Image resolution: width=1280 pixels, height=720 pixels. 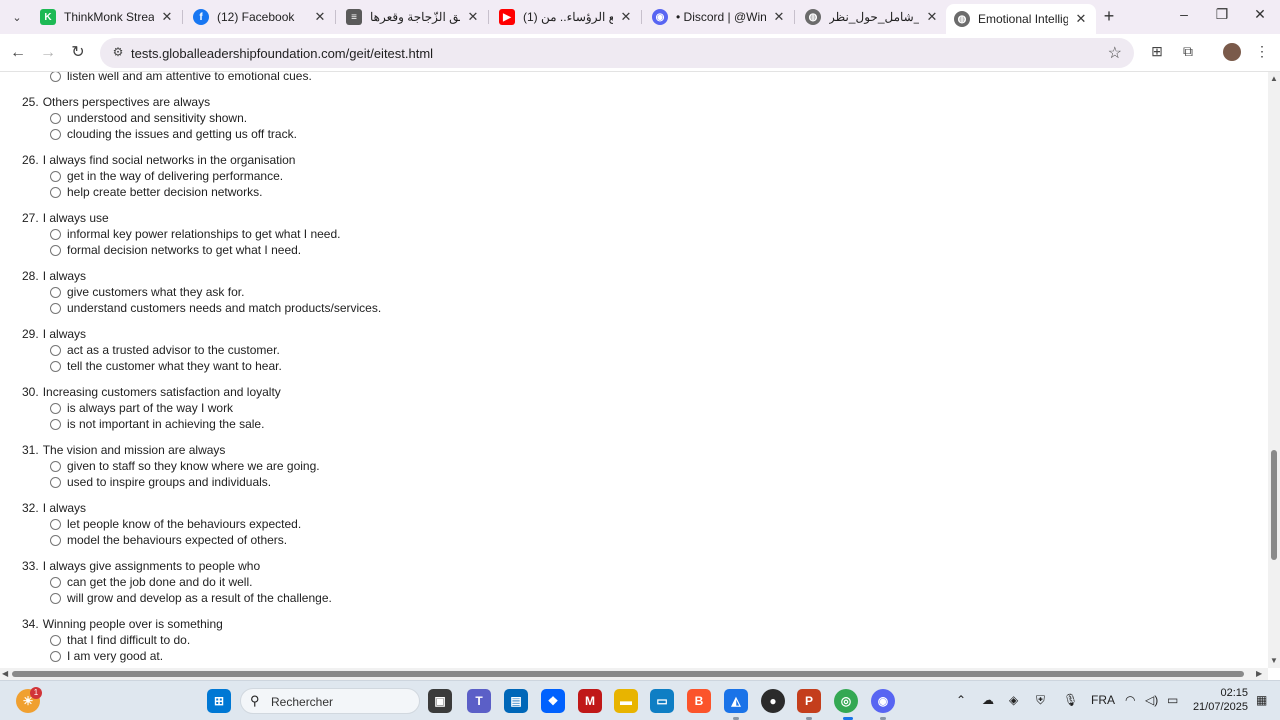 I want to click on translate-icon: ⊞, so click(x=1157, y=53).